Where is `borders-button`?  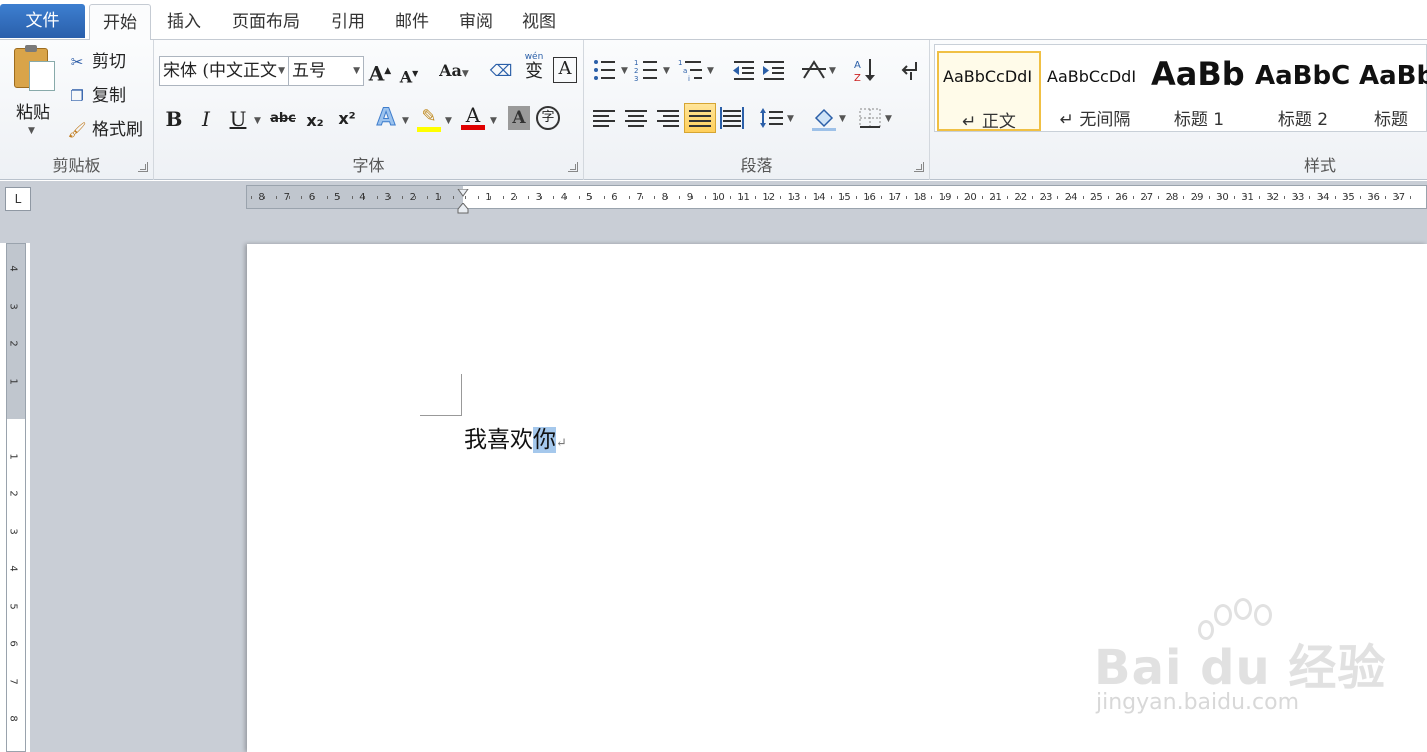
borders-button is located at coordinates (870, 118).